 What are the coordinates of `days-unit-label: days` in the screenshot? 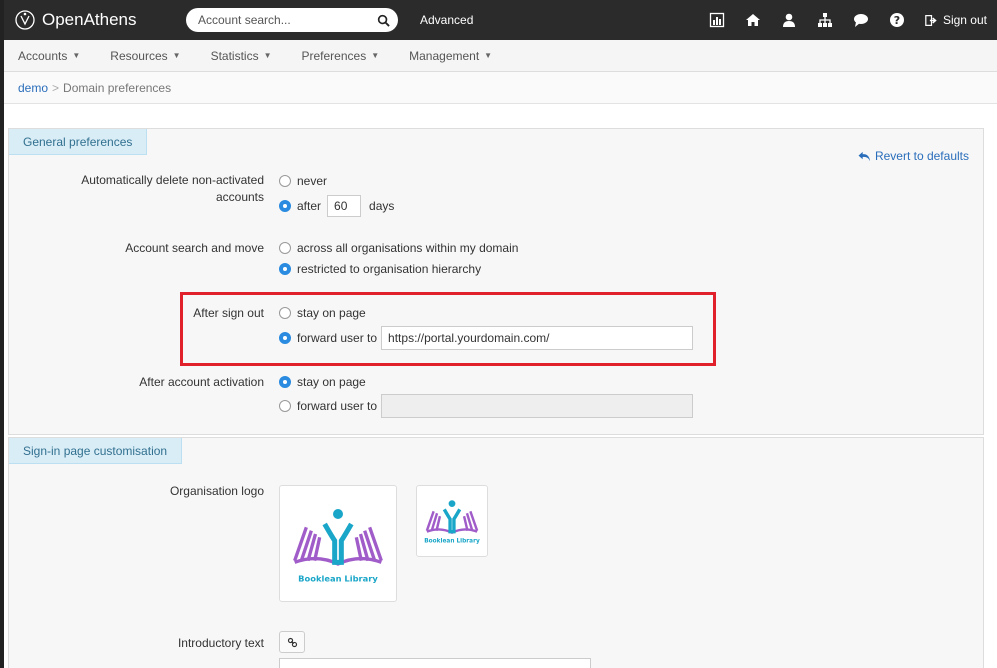 It's located at (382, 206).